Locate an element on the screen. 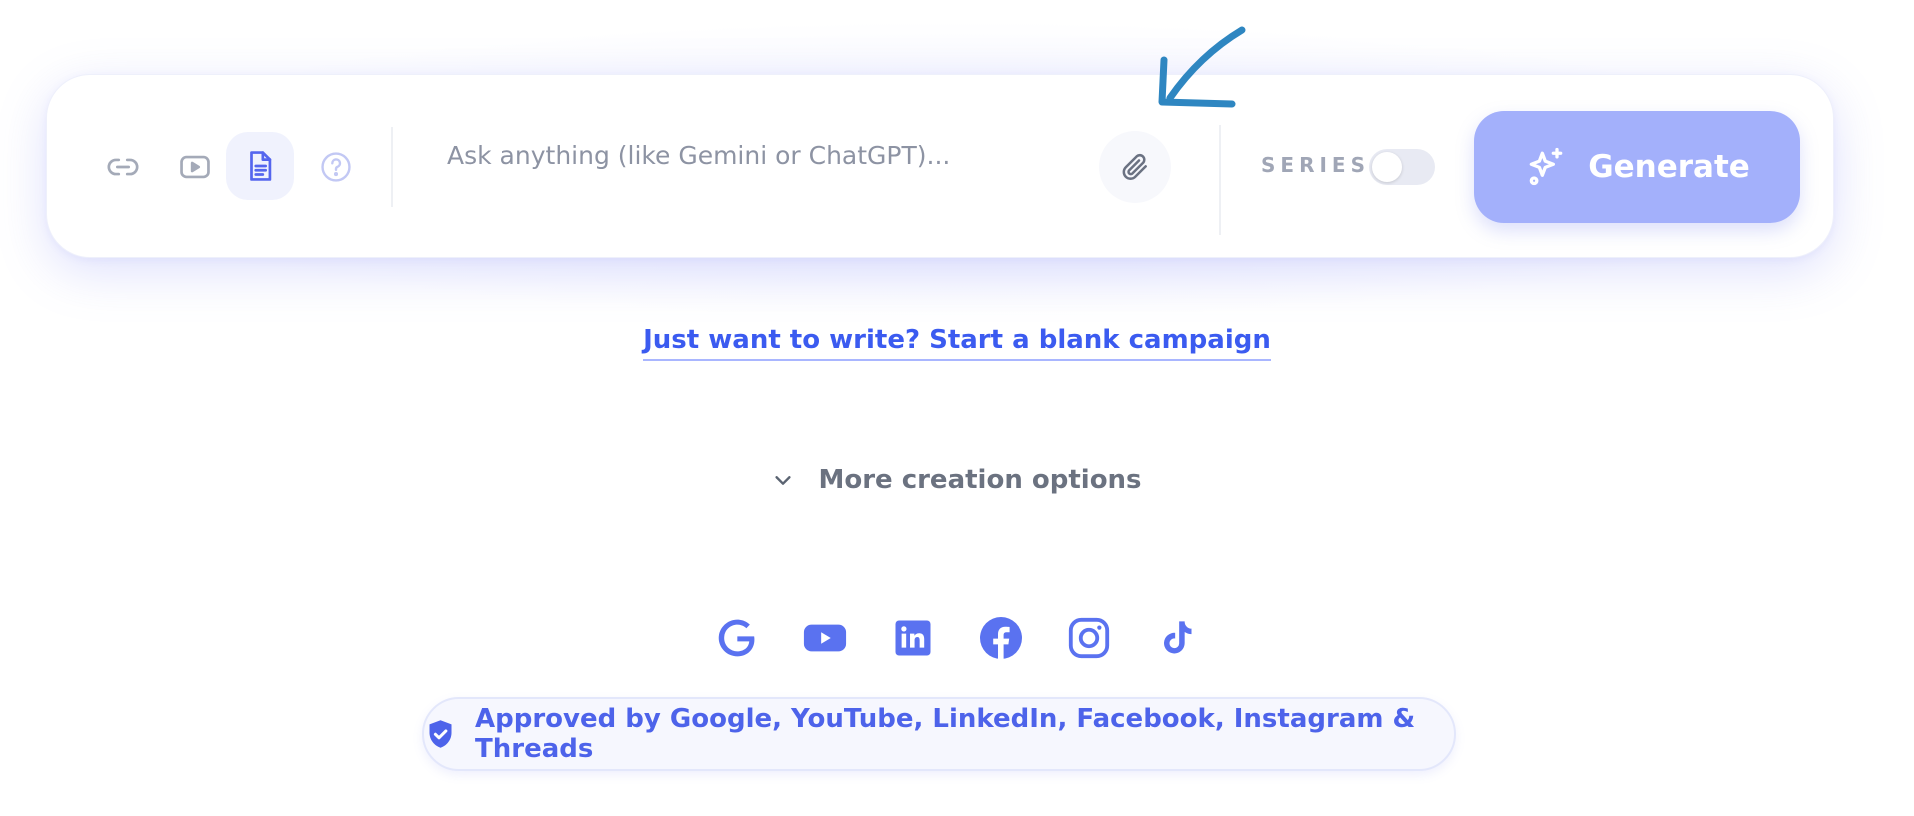 Image resolution: width=1914 pixels, height=816 pixels. video-icon is located at coordinates (195, 167).